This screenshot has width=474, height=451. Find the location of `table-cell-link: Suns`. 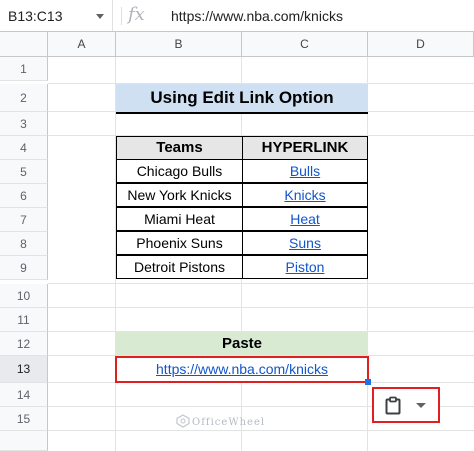

table-cell-link: Suns is located at coordinates (305, 243).